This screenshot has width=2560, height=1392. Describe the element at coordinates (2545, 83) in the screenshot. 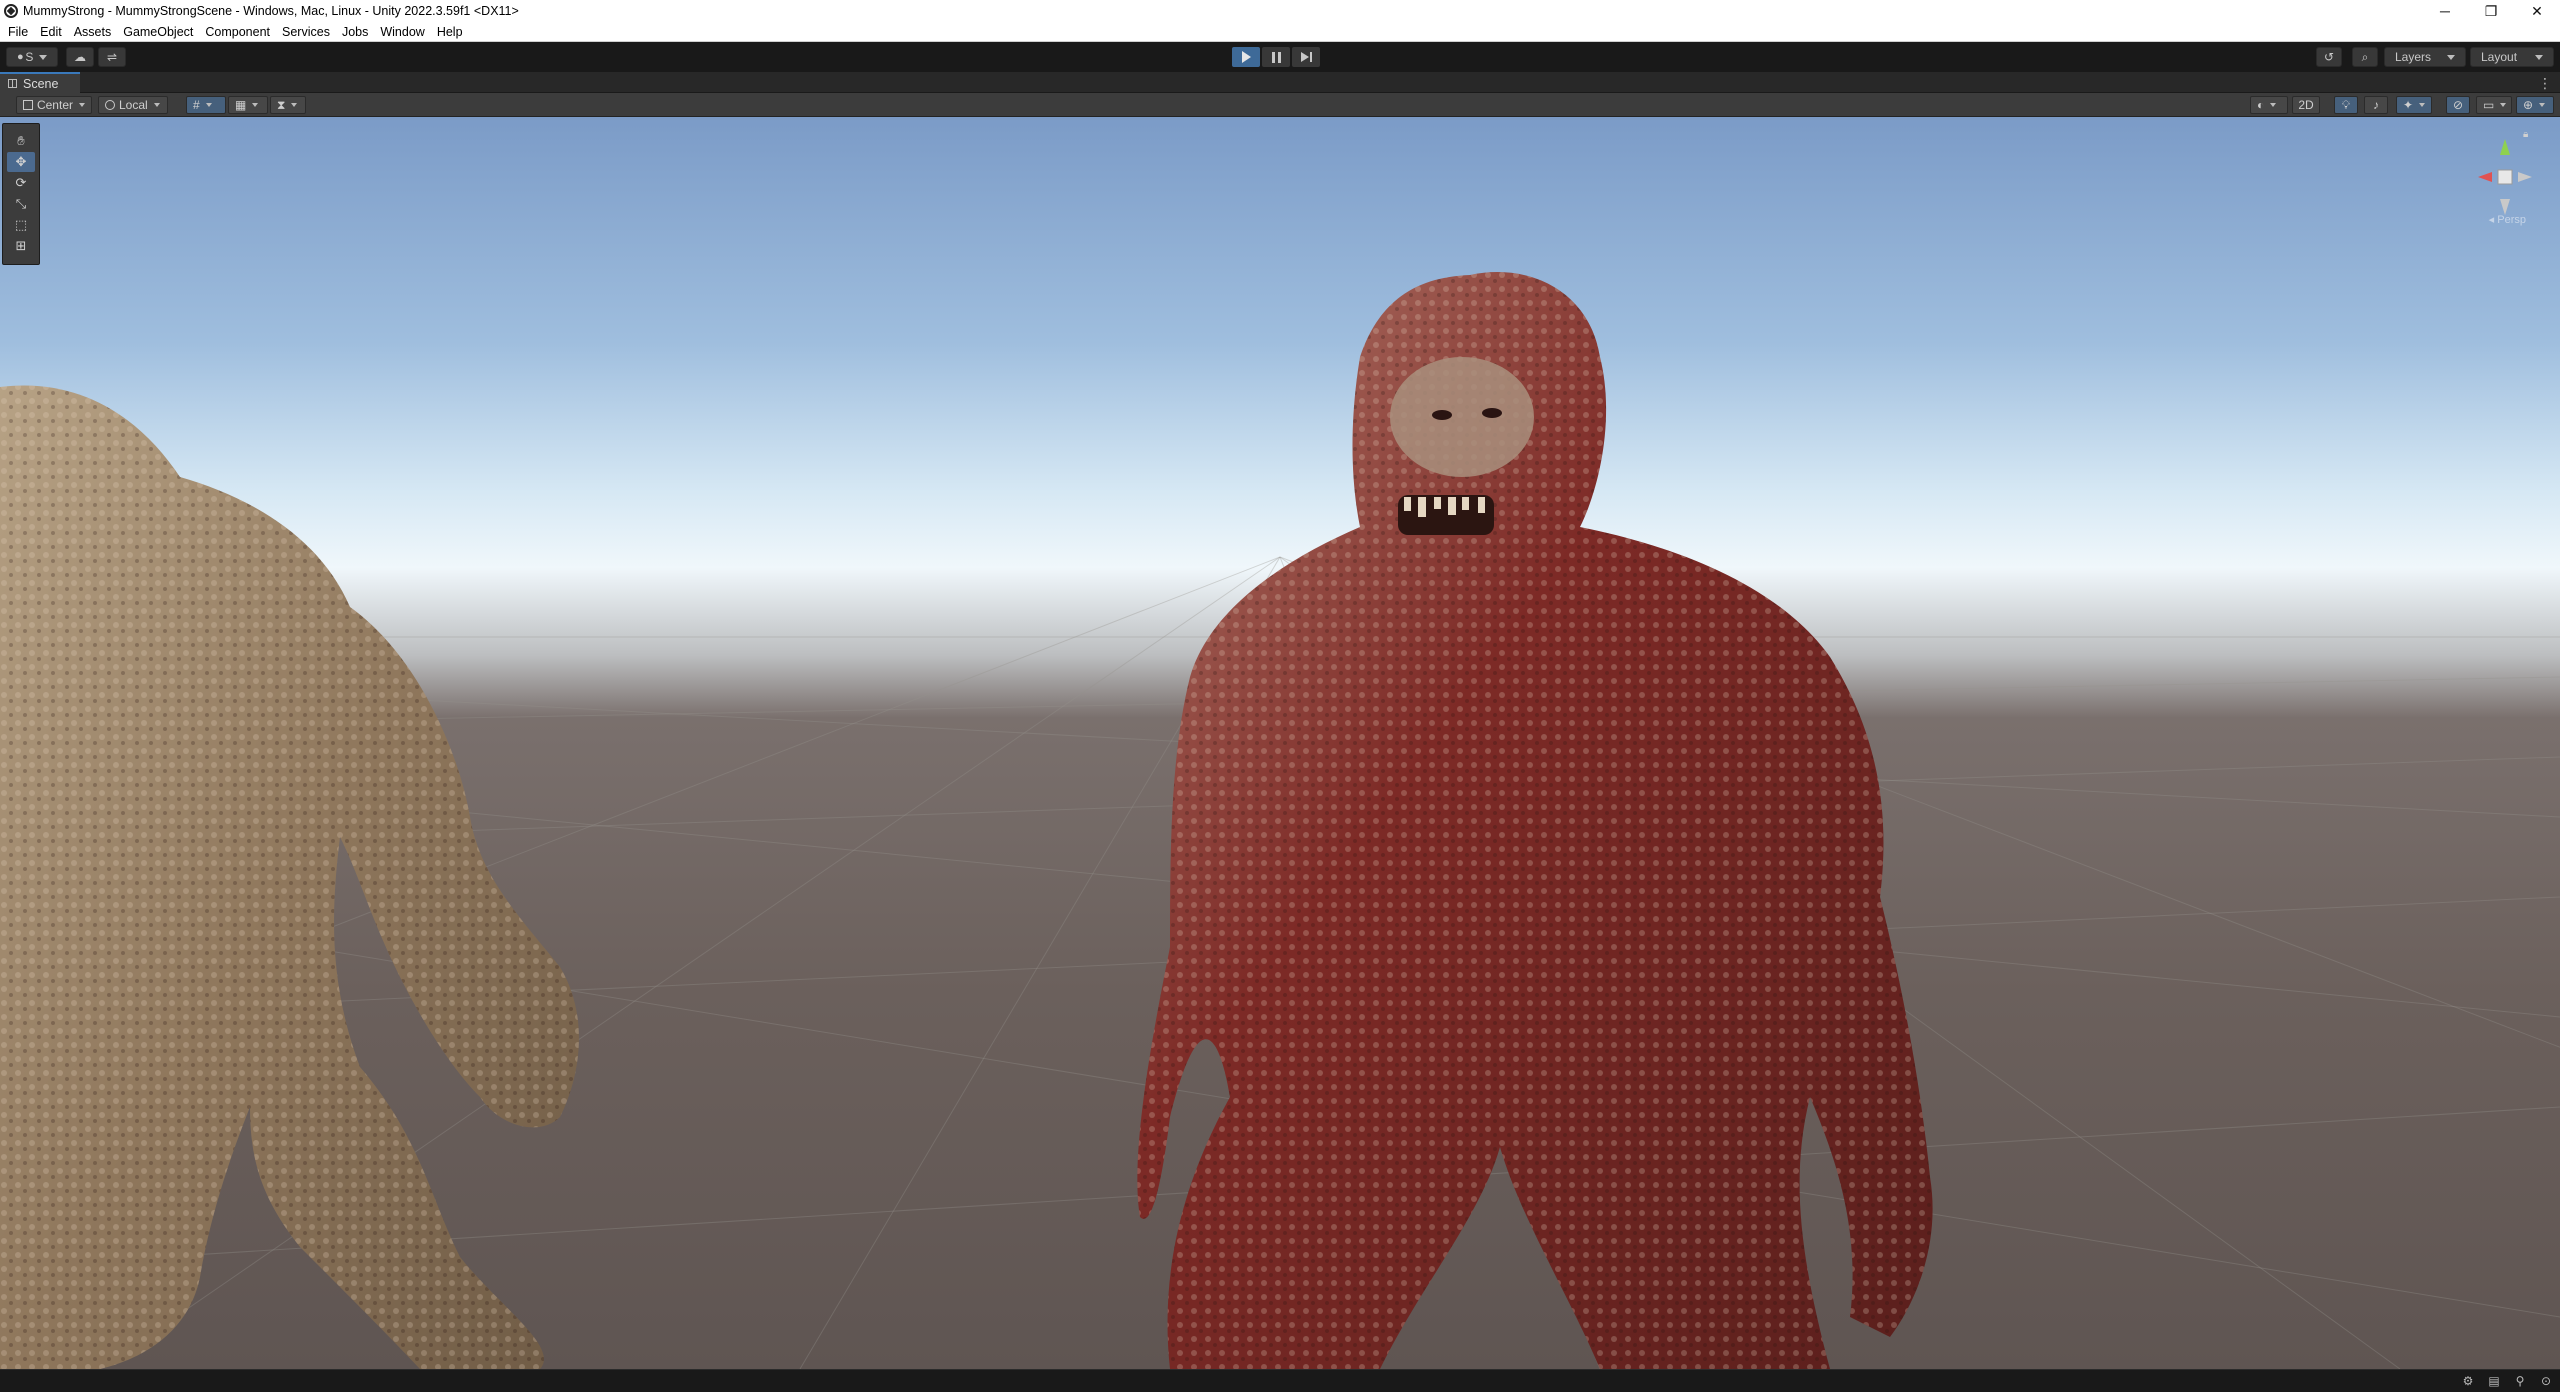

I see `more-options-icon: ⋮` at that location.